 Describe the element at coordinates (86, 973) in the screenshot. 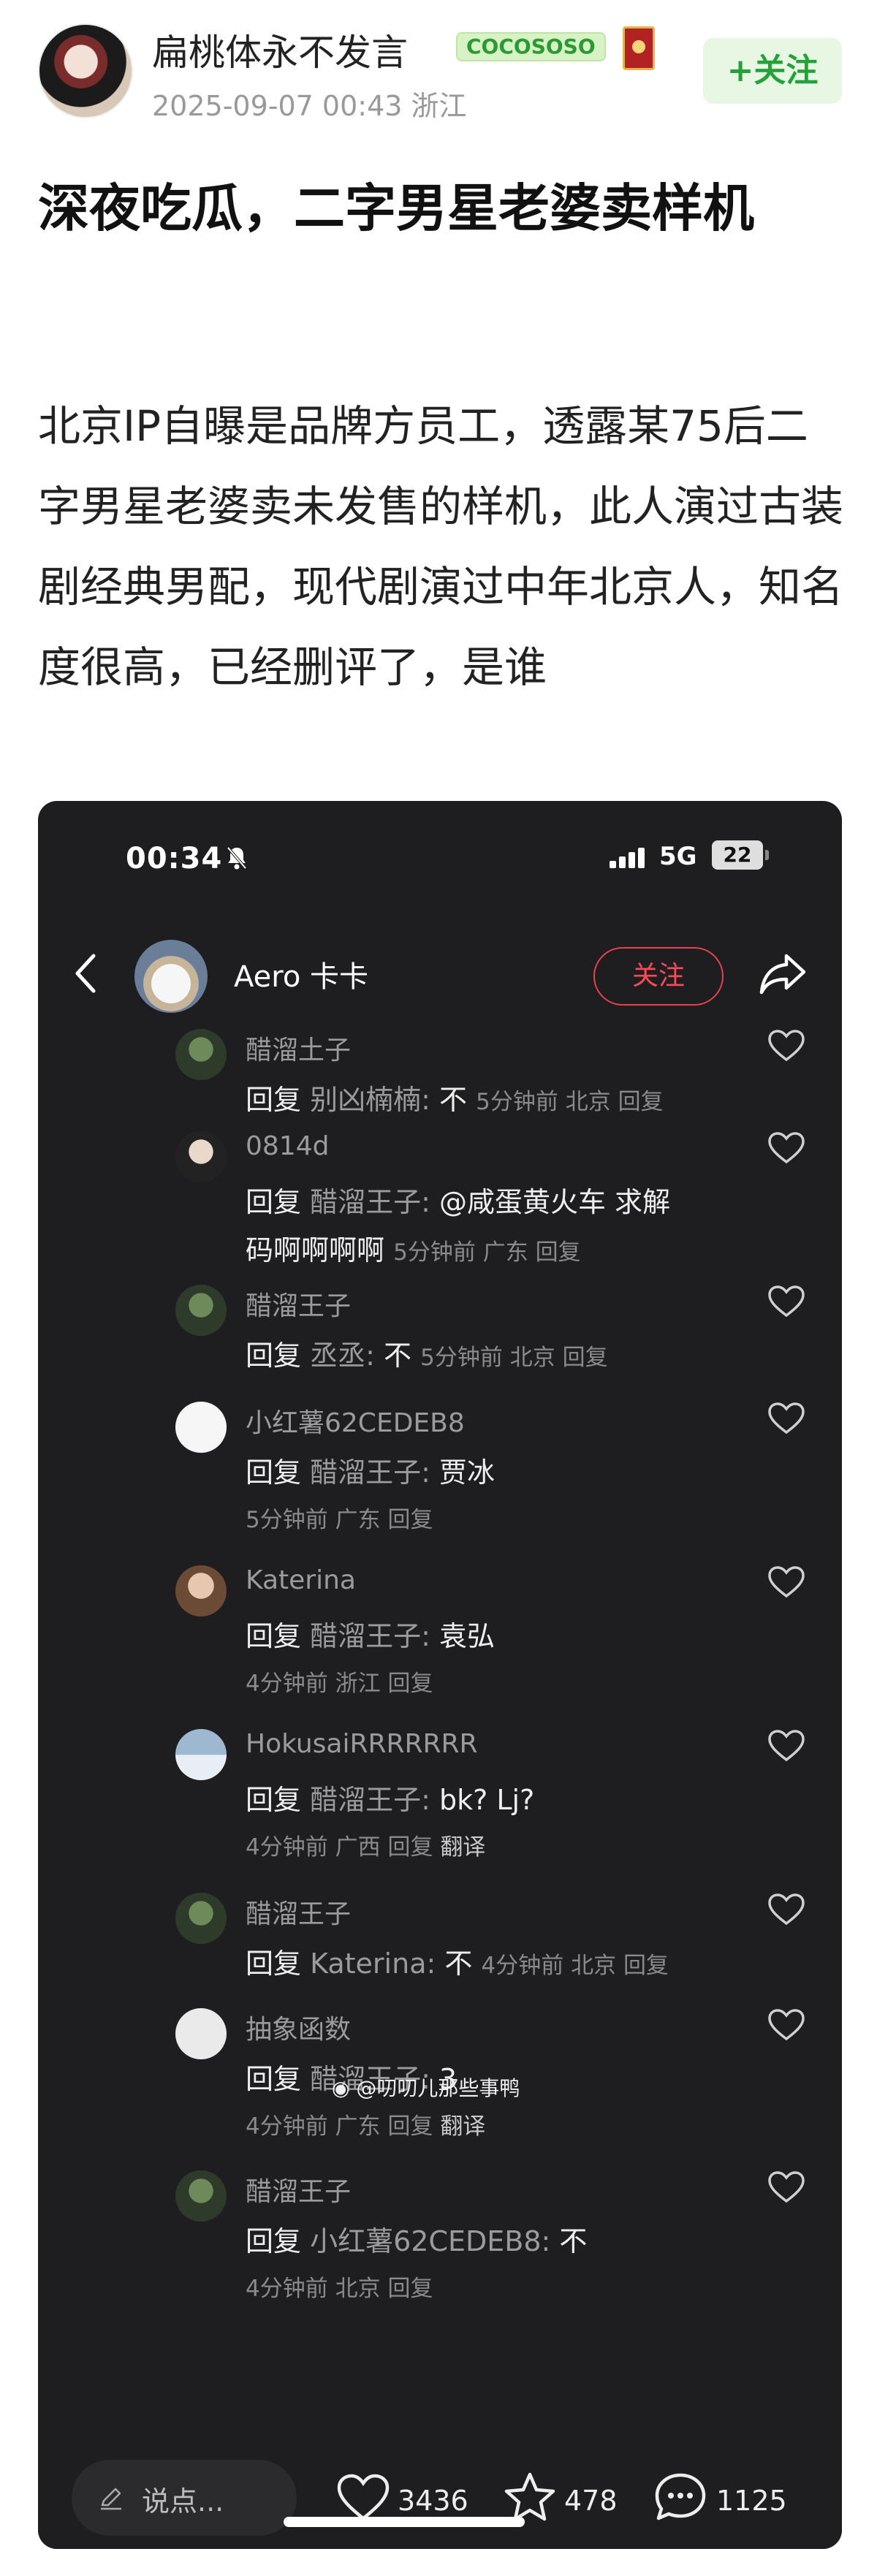

I see `back-icon` at that location.